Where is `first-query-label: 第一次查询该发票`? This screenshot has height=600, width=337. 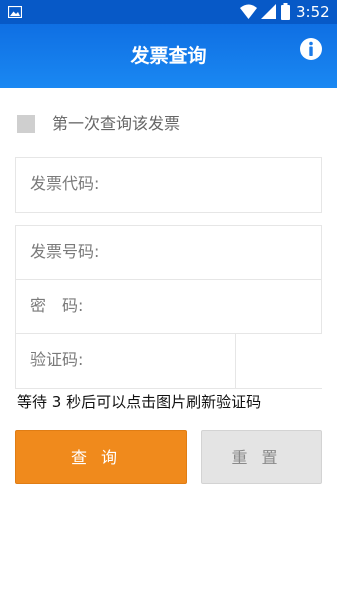
first-query-label: 第一次查询该发票 is located at coordinates (116, 123).